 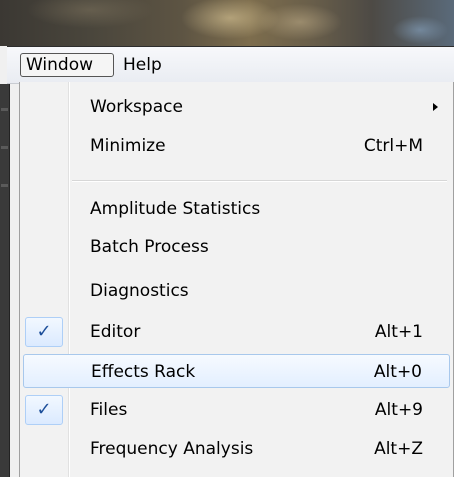 What do you see at coordinates (259, 181) in the screenshot?
I see `menu-separator` at bounding box center [259, 181].